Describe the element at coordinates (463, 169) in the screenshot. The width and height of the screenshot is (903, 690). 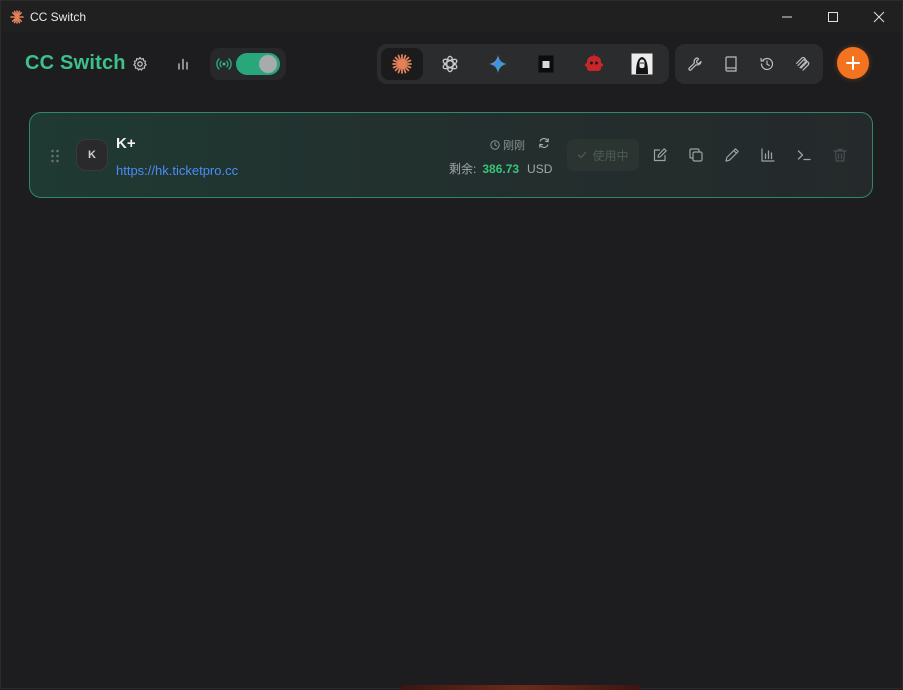
I see `balance-label: 剩余:` at that location.